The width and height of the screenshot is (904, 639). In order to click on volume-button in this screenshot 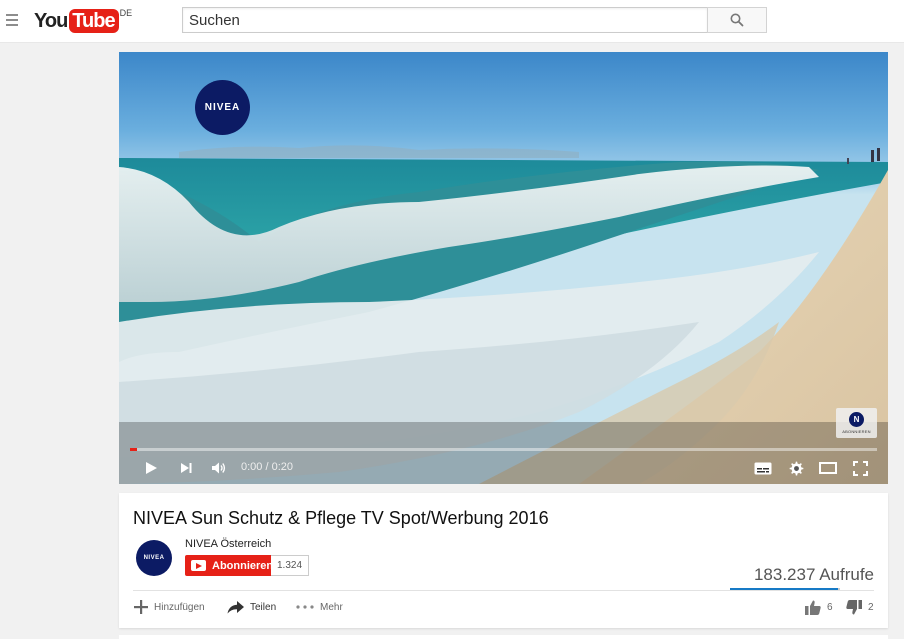, I will do `click(219, 468)`.